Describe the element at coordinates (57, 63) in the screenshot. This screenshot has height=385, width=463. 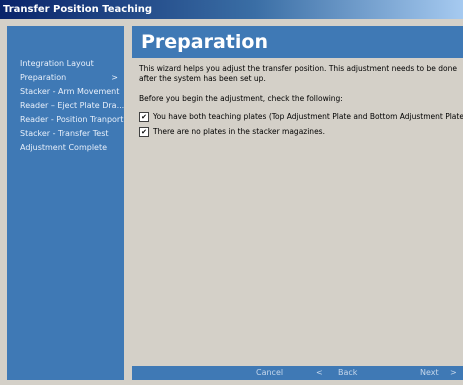
I see `sidebar-item-label: Integration Layout` at that location.